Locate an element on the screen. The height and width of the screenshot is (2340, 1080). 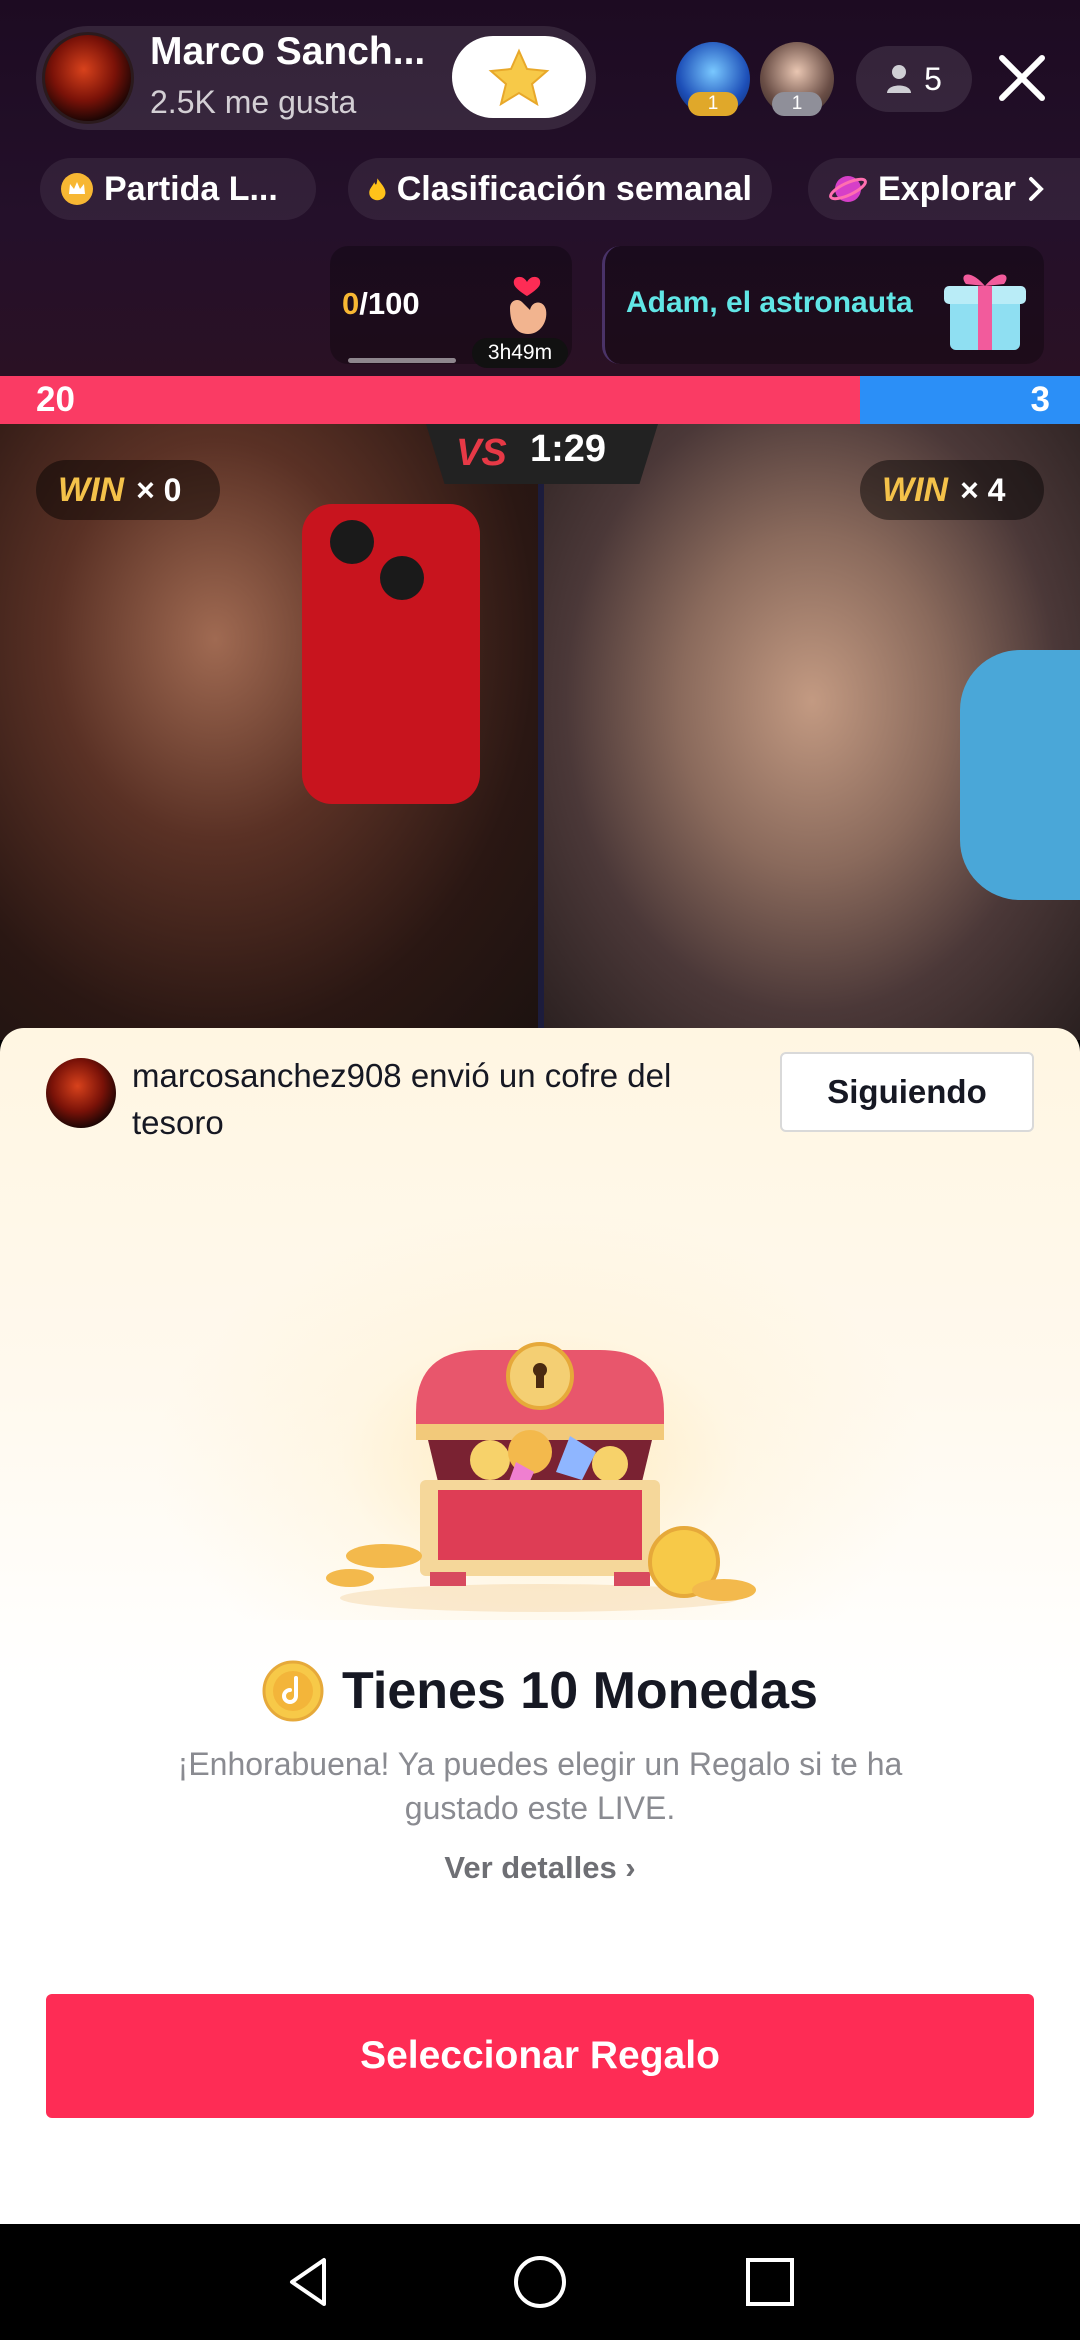
coins-heading: Tienes 10 Monedas is located at coordinates (540, 1691).